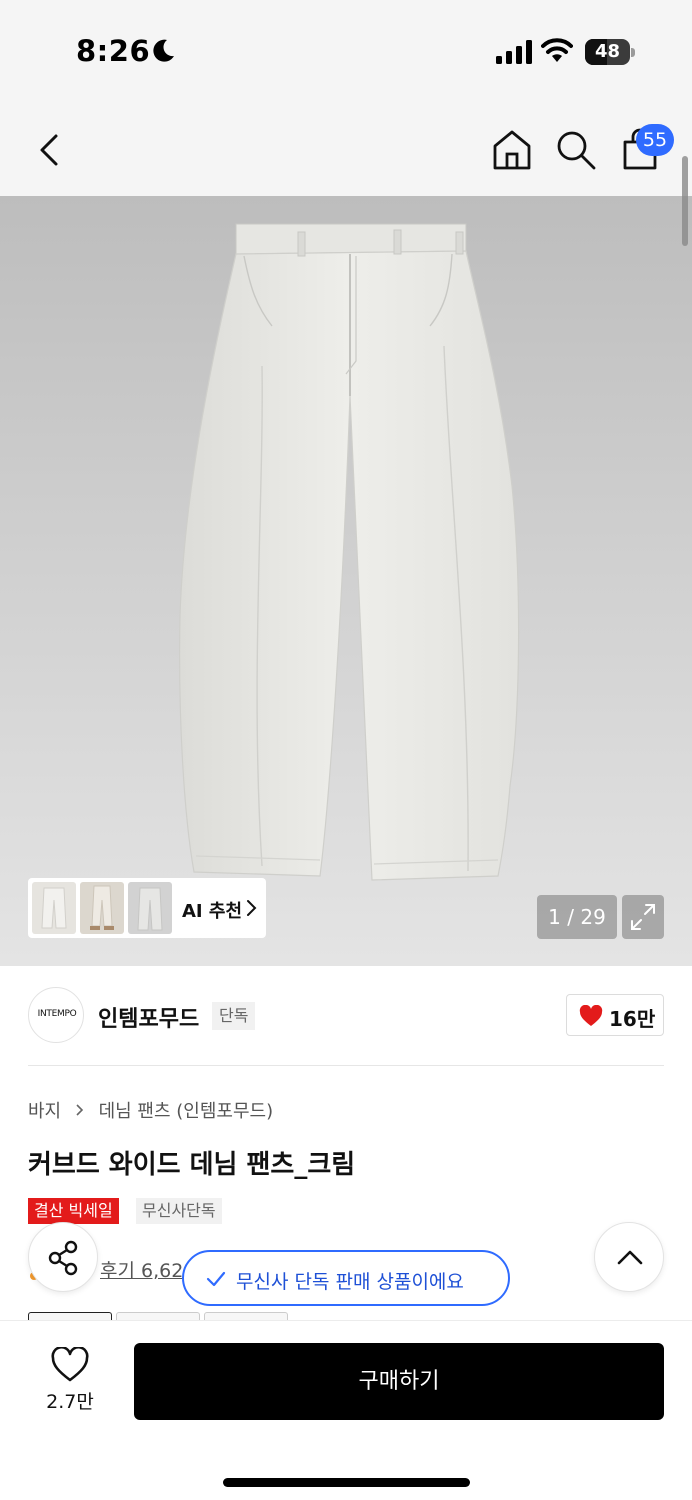 The image size is (692, 1500). Describe the element at coordinates (70, 1365) in the screenshot. I see `heart-outline-icon` at that location.